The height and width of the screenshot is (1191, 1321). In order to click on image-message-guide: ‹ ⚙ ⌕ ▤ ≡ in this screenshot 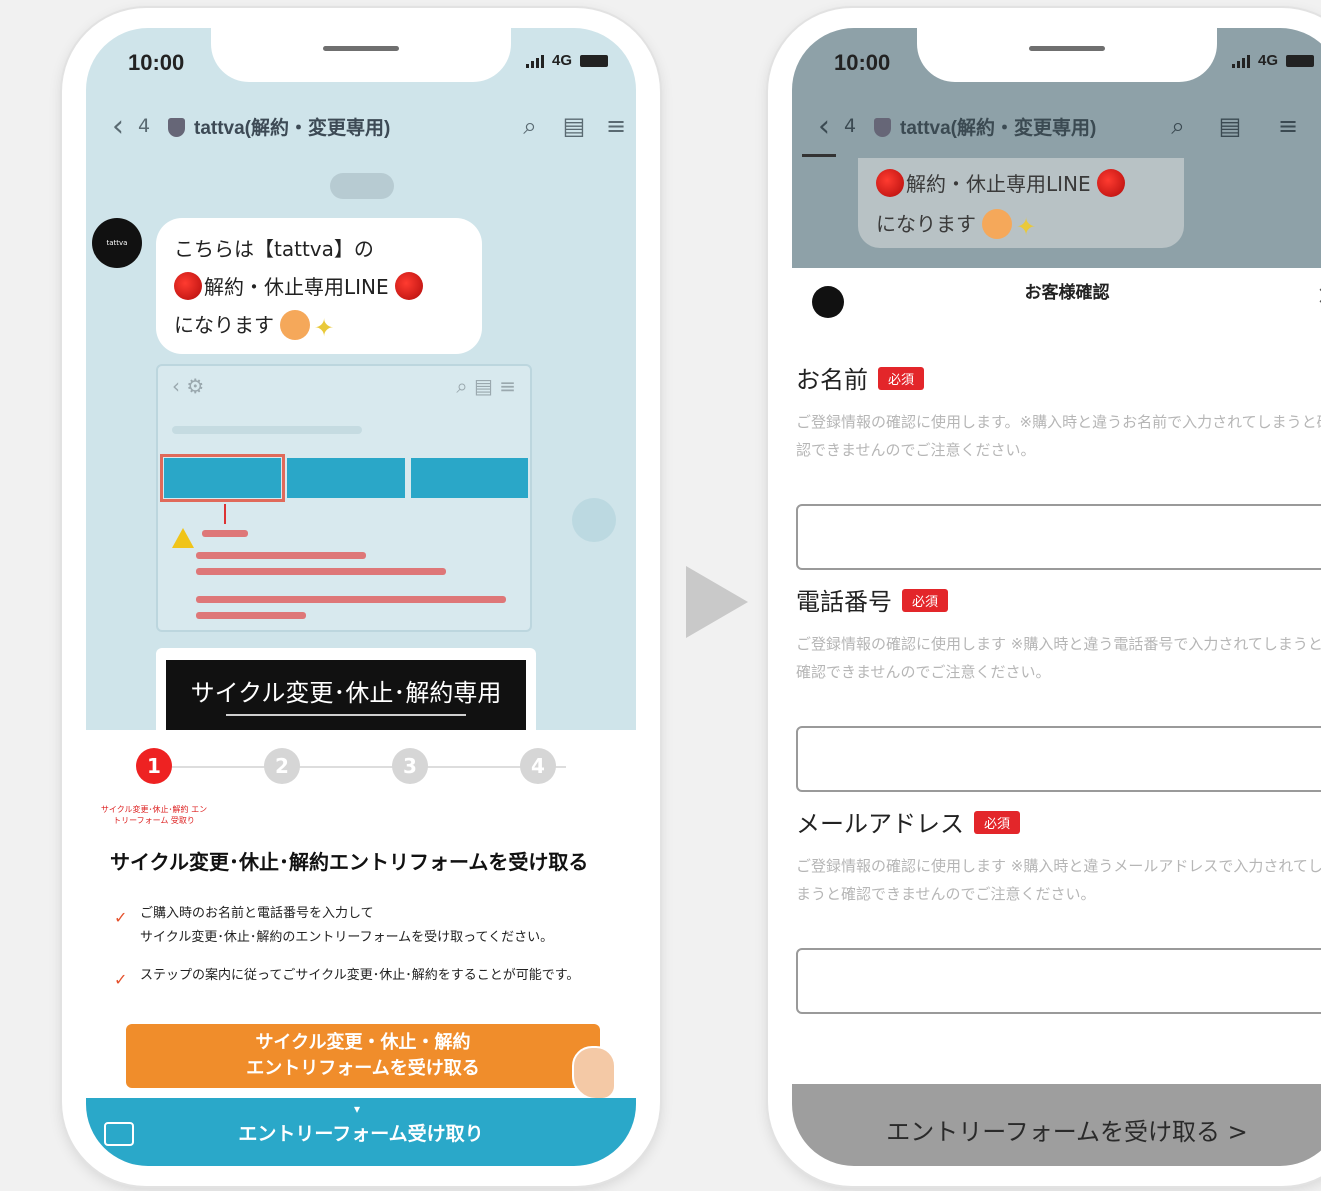, I will do `click(344, 498)`.